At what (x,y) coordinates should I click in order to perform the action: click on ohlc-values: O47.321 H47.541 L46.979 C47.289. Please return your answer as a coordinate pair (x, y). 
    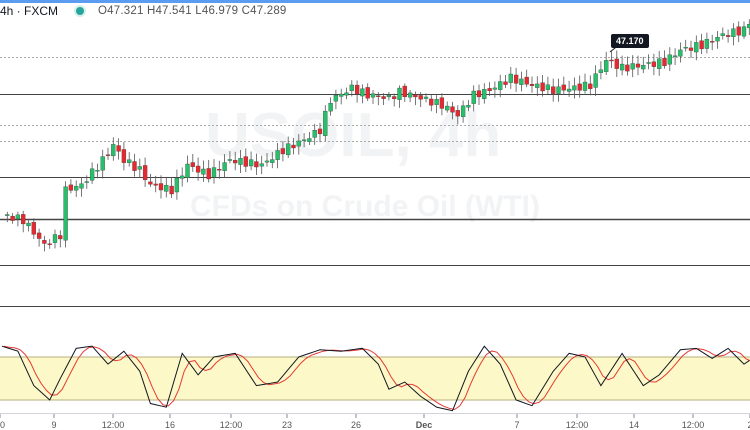
    Looking at the image, I should click on (192, 11).